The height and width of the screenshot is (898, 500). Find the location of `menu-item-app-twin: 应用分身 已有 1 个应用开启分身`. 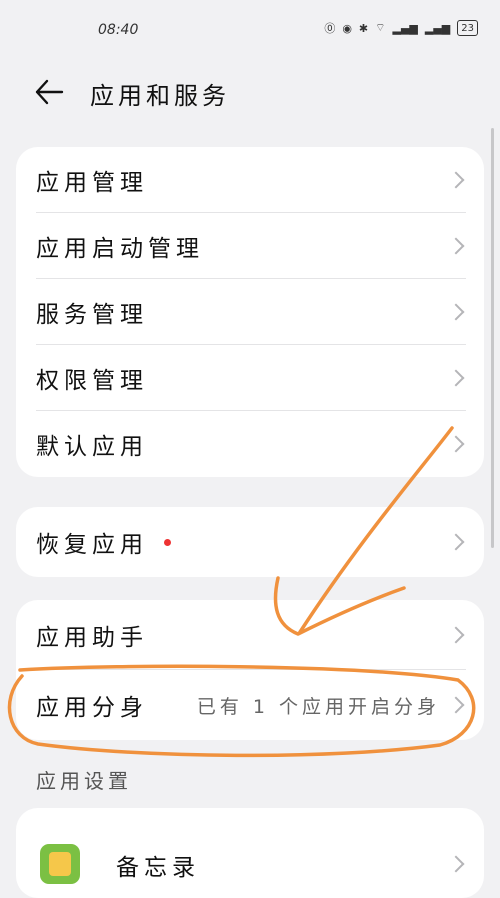

menu-item-app-twin: 应用分身 已有 1 个应用开启分身 is located at coordinates (250, 705).